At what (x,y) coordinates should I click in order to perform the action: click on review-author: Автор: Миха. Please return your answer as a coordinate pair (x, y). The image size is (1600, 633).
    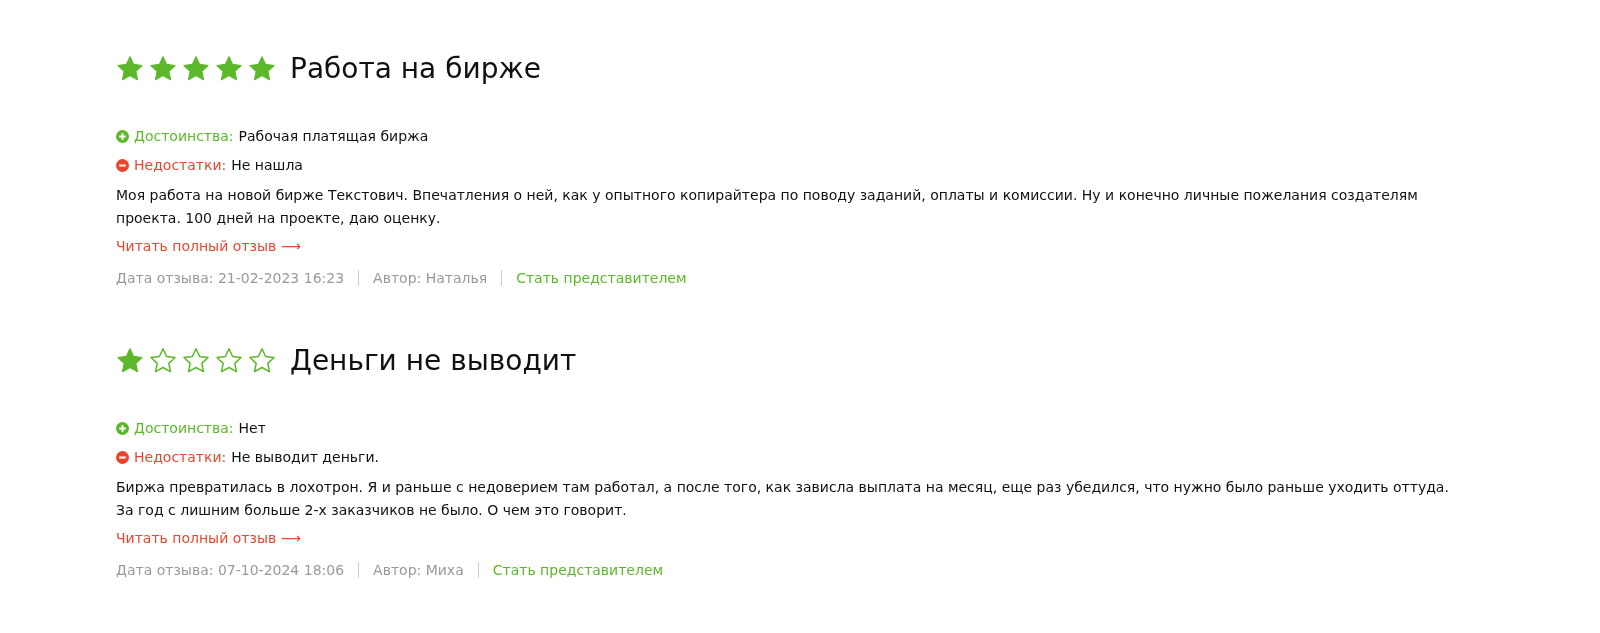
    Looking at the image, I should click on (418, 570).